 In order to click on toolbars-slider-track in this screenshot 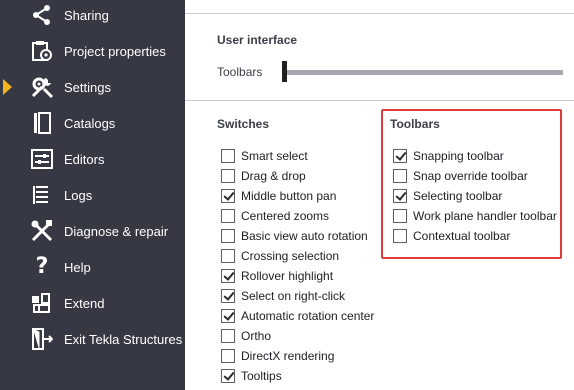, I will do `click(424, 72)`.